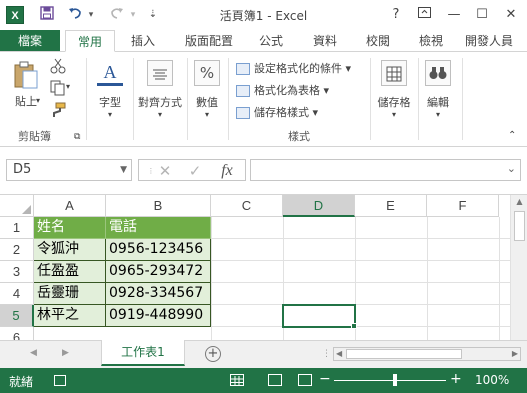 This screenshot has height=393, width=527. What do you see at coordinates (195, 171) in the screenshot?
I see `enter-icon: ✓` at bounding box center [195, 171].